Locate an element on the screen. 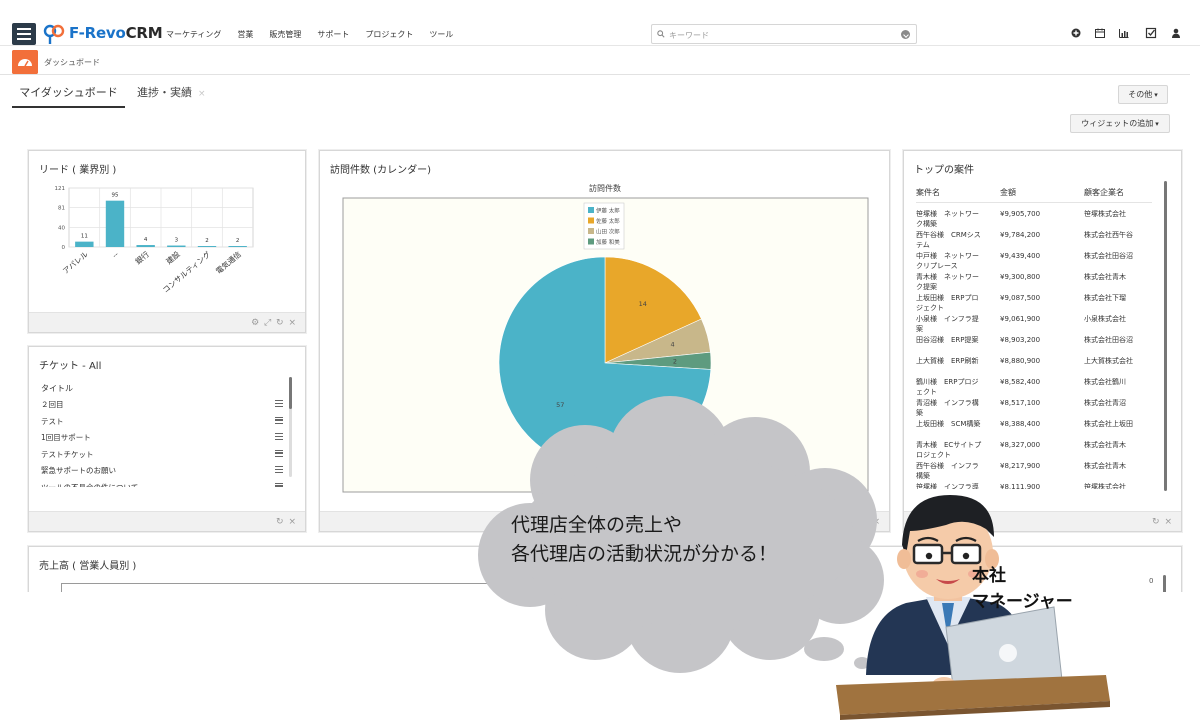  table-row: 青木様 ネットワーク提案 ¥9,300,800 株式会社青木 is located at coordinates (1036, 282).